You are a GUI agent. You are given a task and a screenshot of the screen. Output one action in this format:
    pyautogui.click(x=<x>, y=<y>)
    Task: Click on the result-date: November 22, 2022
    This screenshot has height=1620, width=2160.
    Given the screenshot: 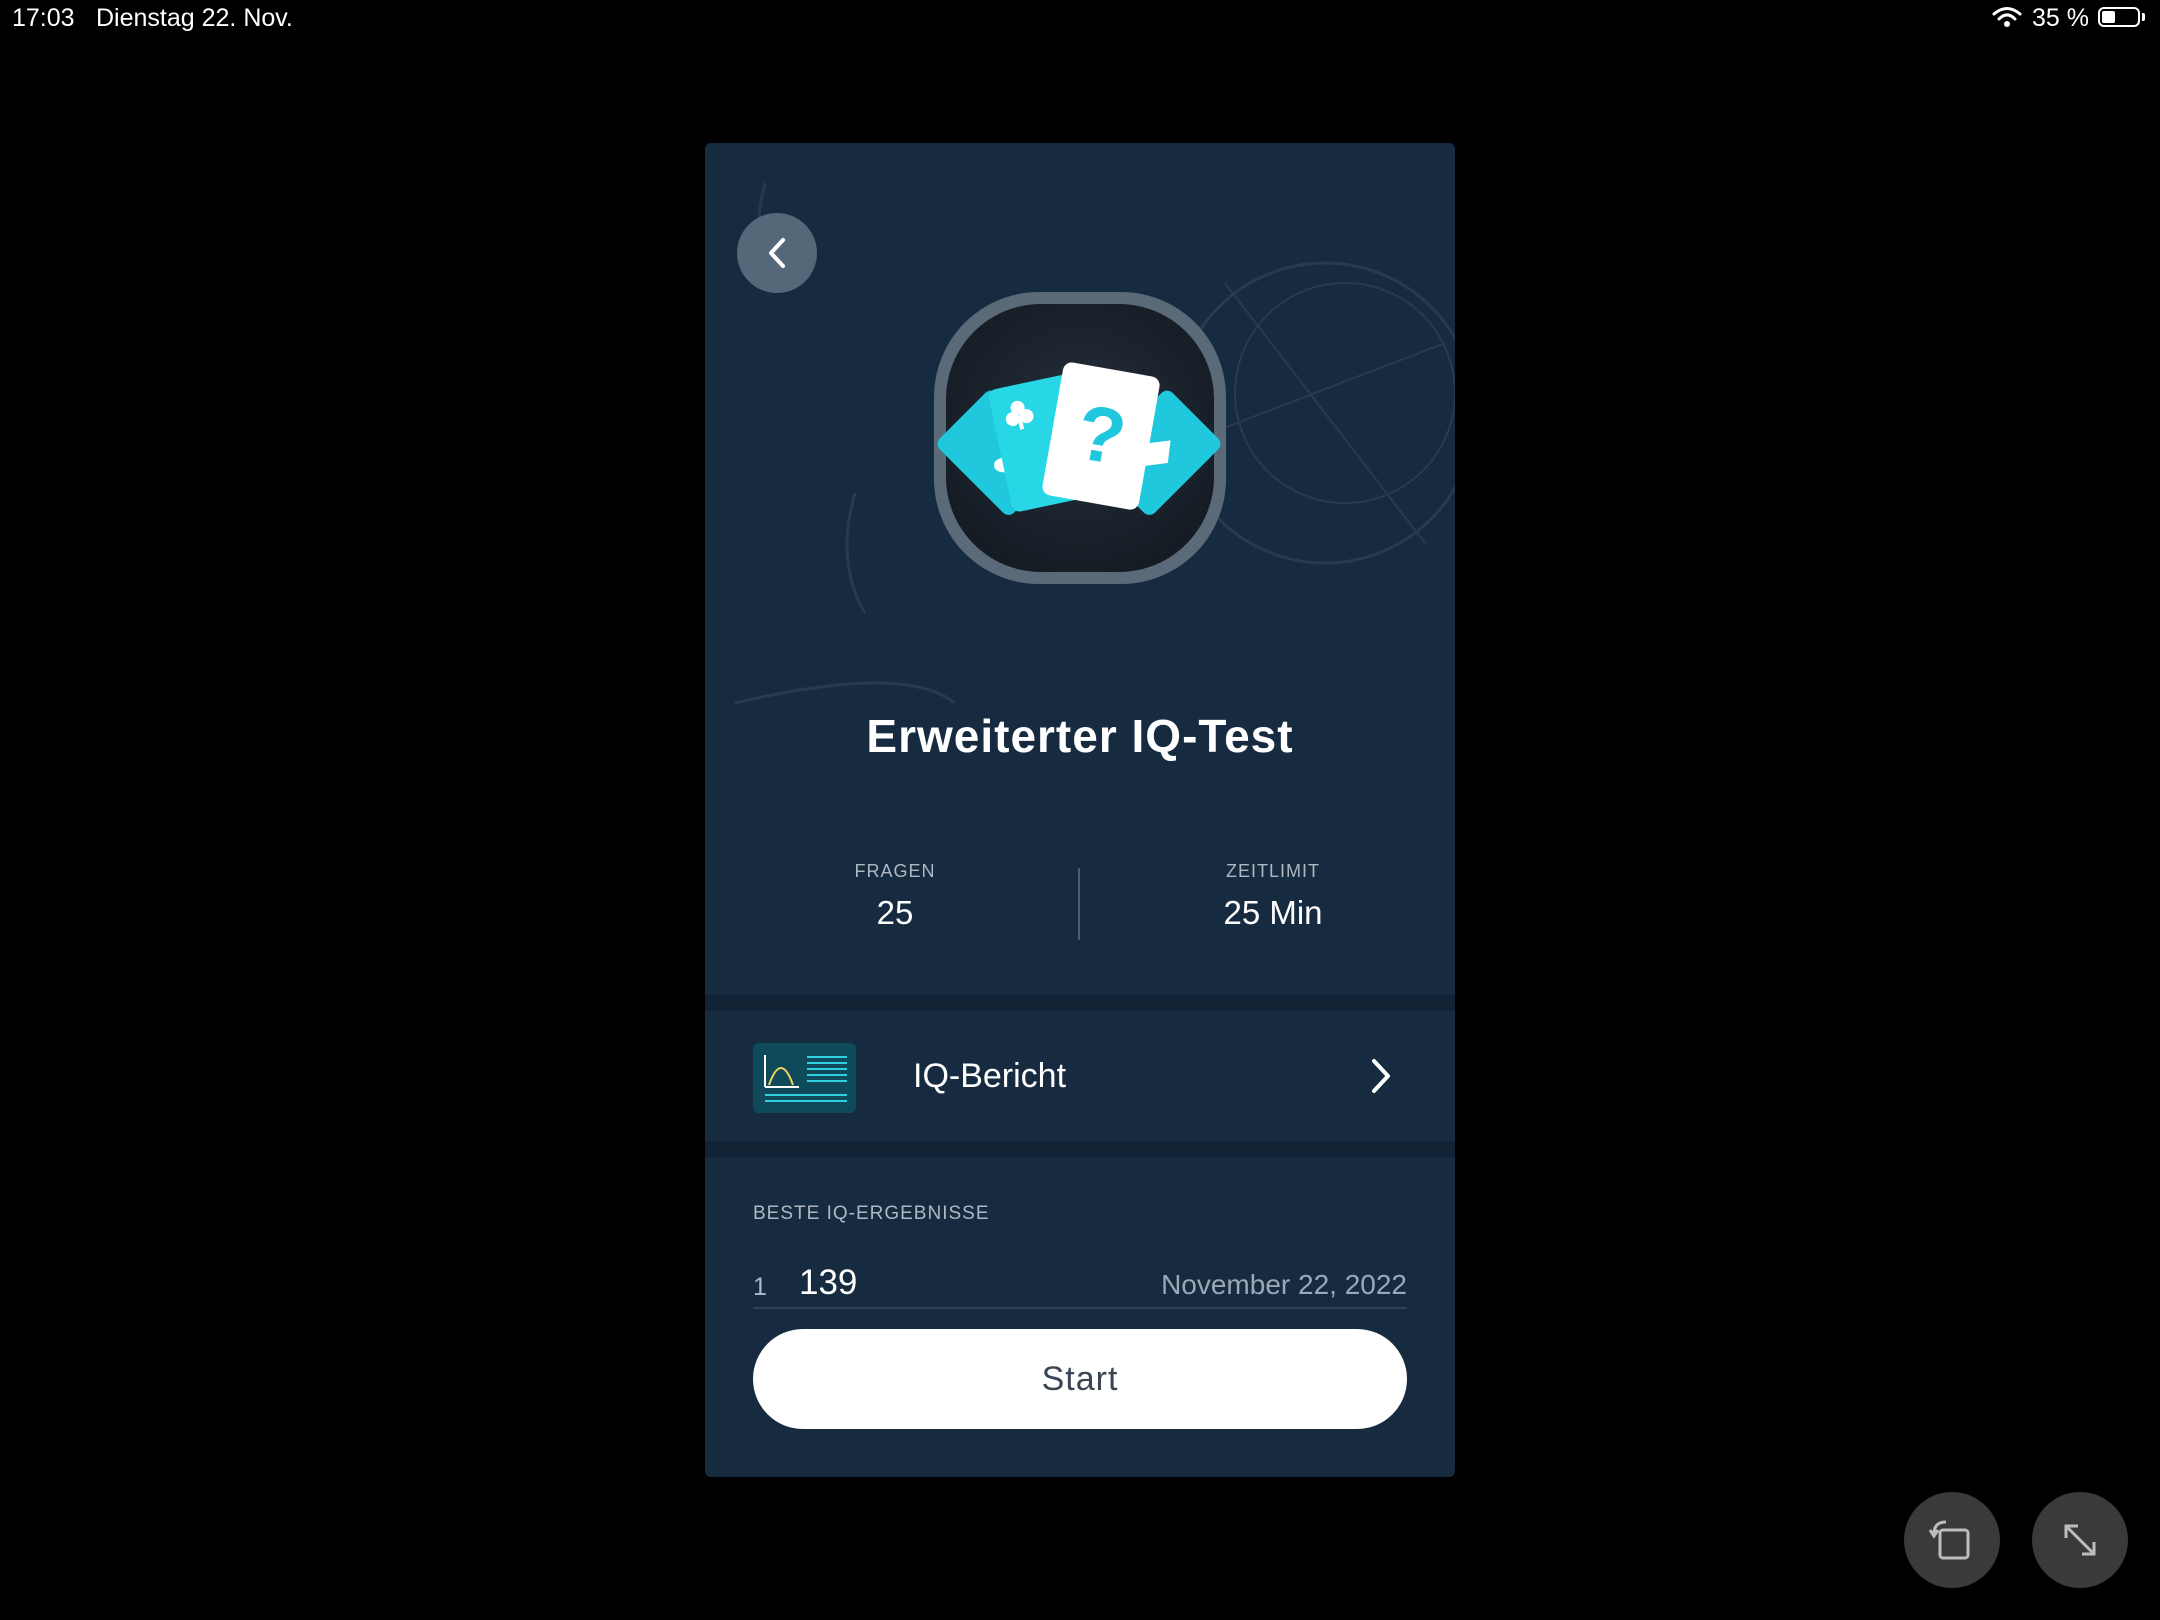 What is the action you would take?
    pyautogui.click(x=1284, y=1284)
    